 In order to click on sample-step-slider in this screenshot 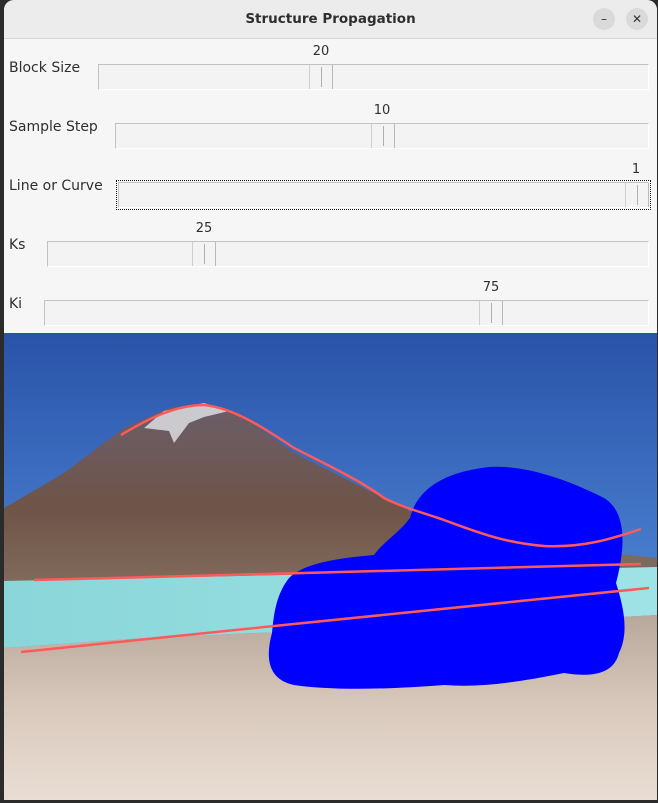, I will do `click(382, 136)`.